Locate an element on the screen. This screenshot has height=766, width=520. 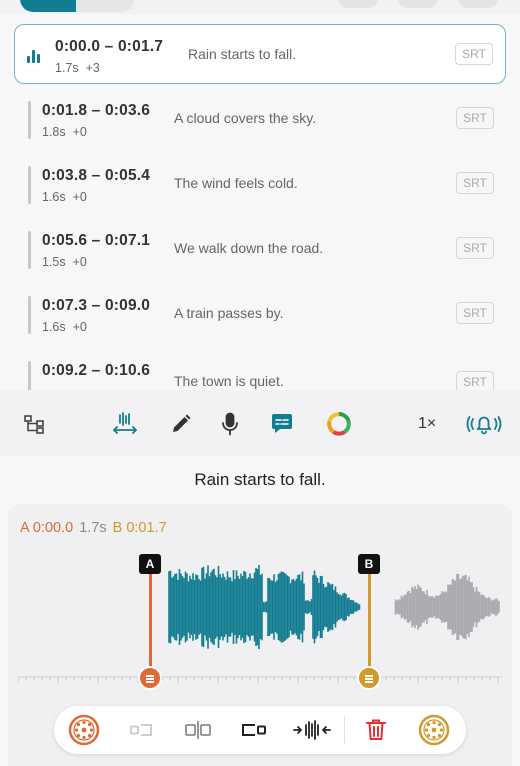
segment-list-active is located at coordinates (48, 6).